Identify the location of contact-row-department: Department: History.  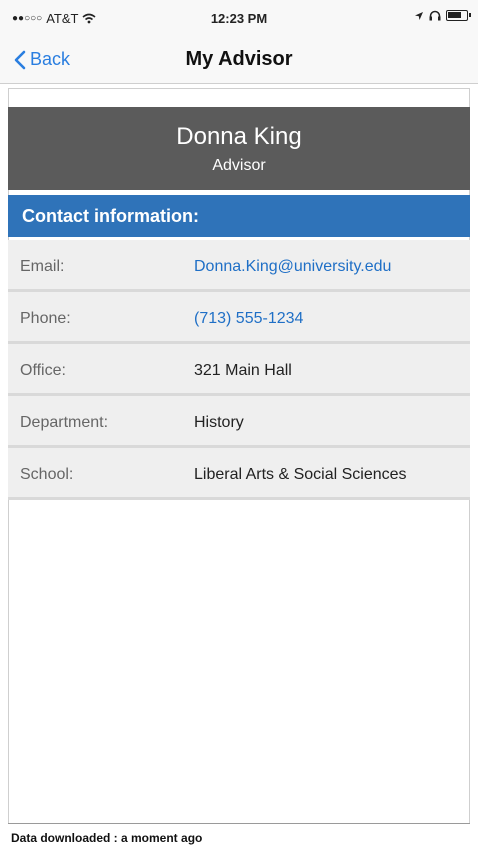
(239, 422).